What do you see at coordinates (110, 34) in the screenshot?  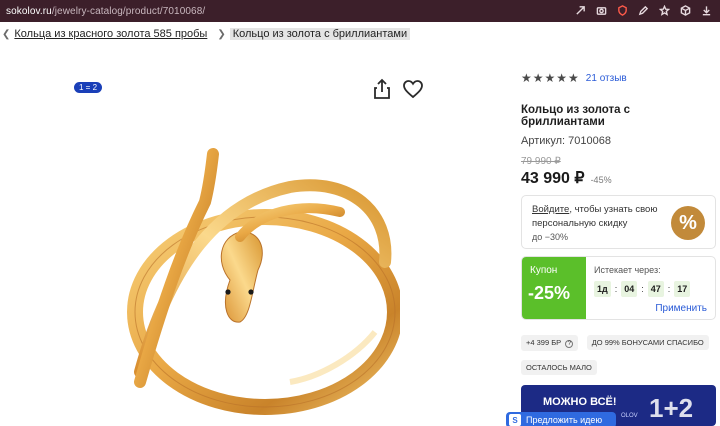 I see `breadcrumb-parent-link: Кольца из красного золота 585 пробы` at bounding box center [110, 34].